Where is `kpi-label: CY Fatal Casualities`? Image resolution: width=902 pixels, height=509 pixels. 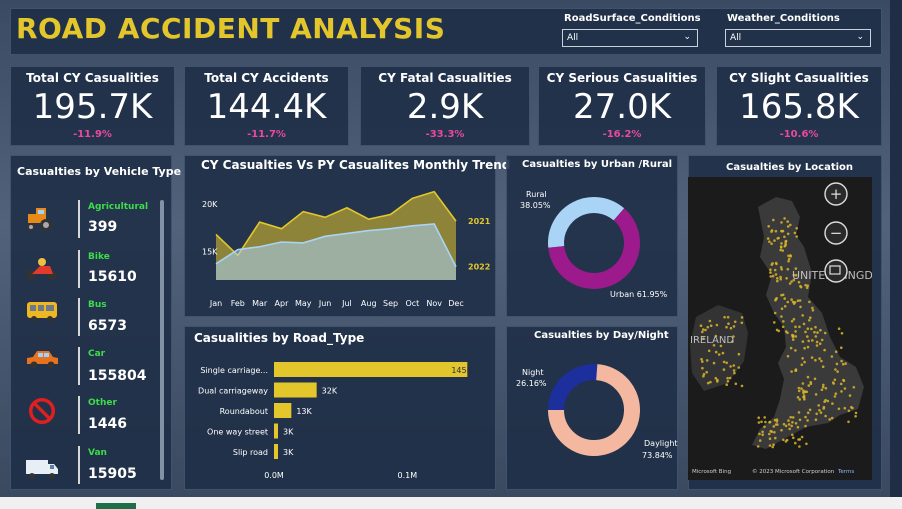 kpi-label: CY Fatal Casualities is located at coordinates (445, 78).